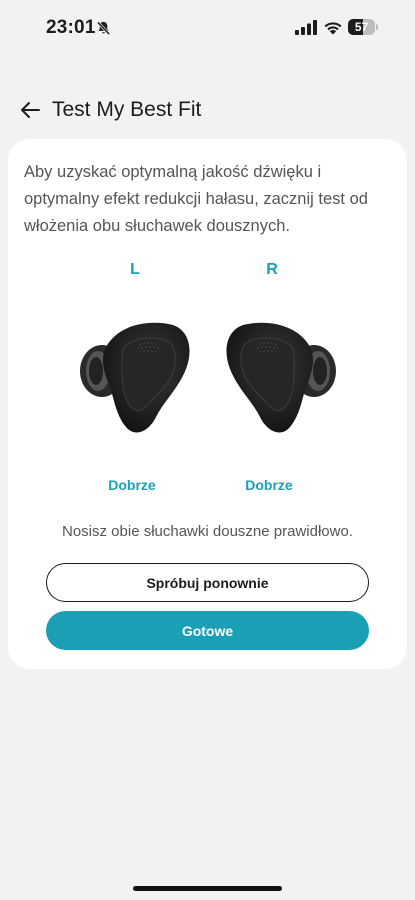 The height and width of the screenshot is (900, 415). I want to click on battery-level: 57, so click(361, 27).